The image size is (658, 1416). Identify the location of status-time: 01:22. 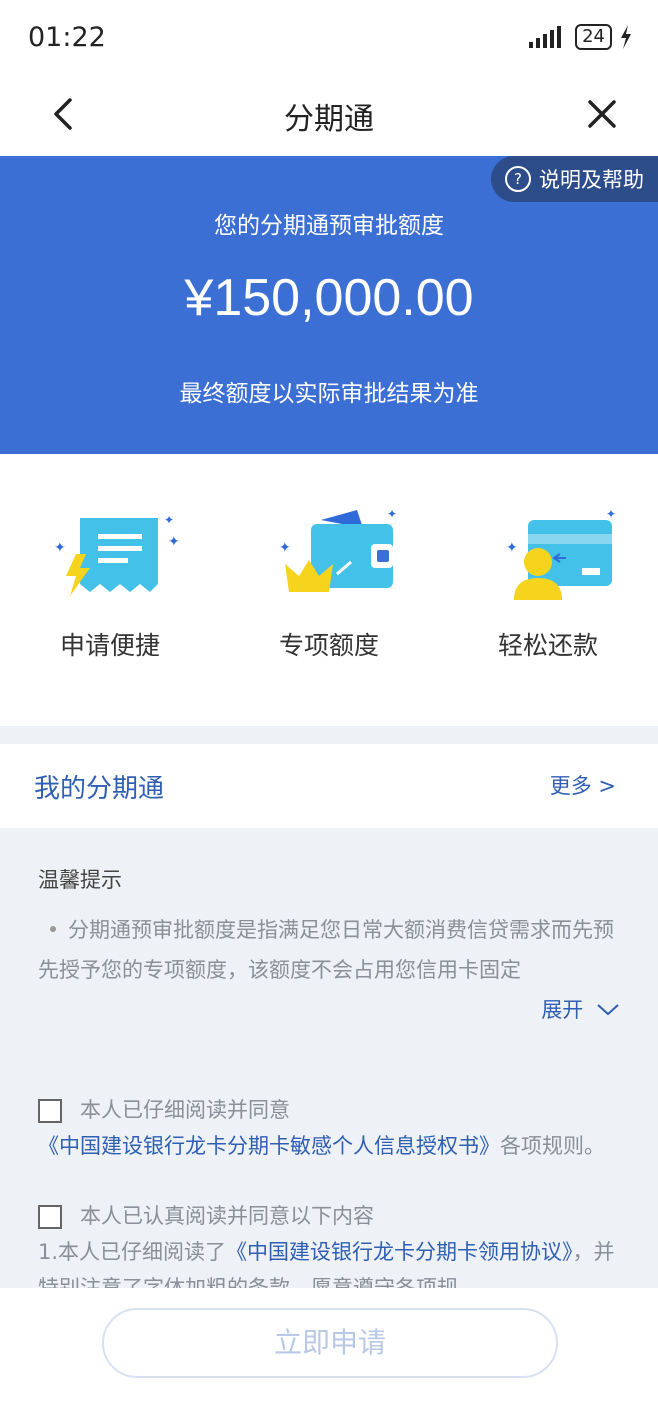
(67, 37).